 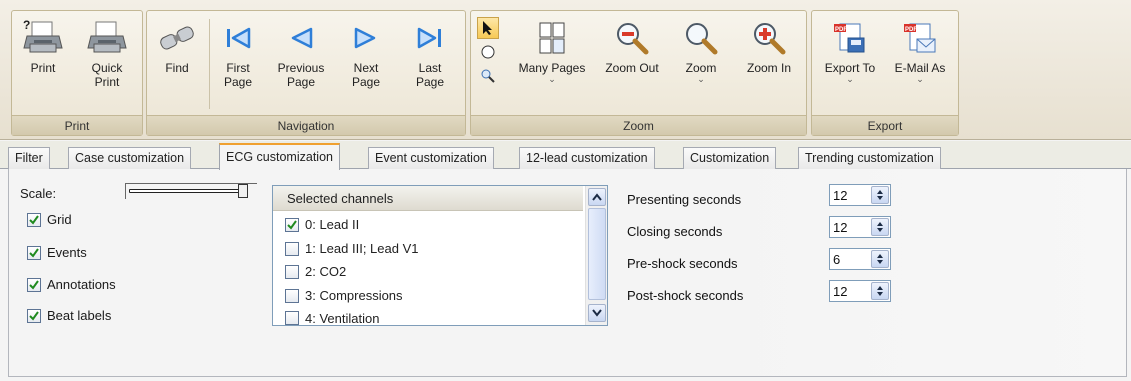 I want to click on closing-seconds-input, so click(x=850, y=227).